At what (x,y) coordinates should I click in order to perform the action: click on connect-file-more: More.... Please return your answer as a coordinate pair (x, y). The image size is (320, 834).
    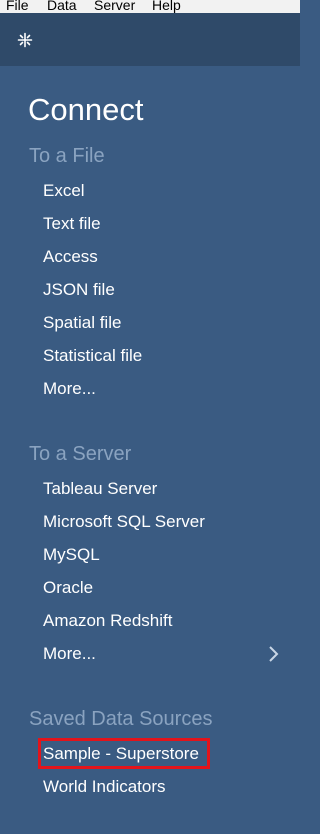
    Looking at the image, I should click on (69, 389).